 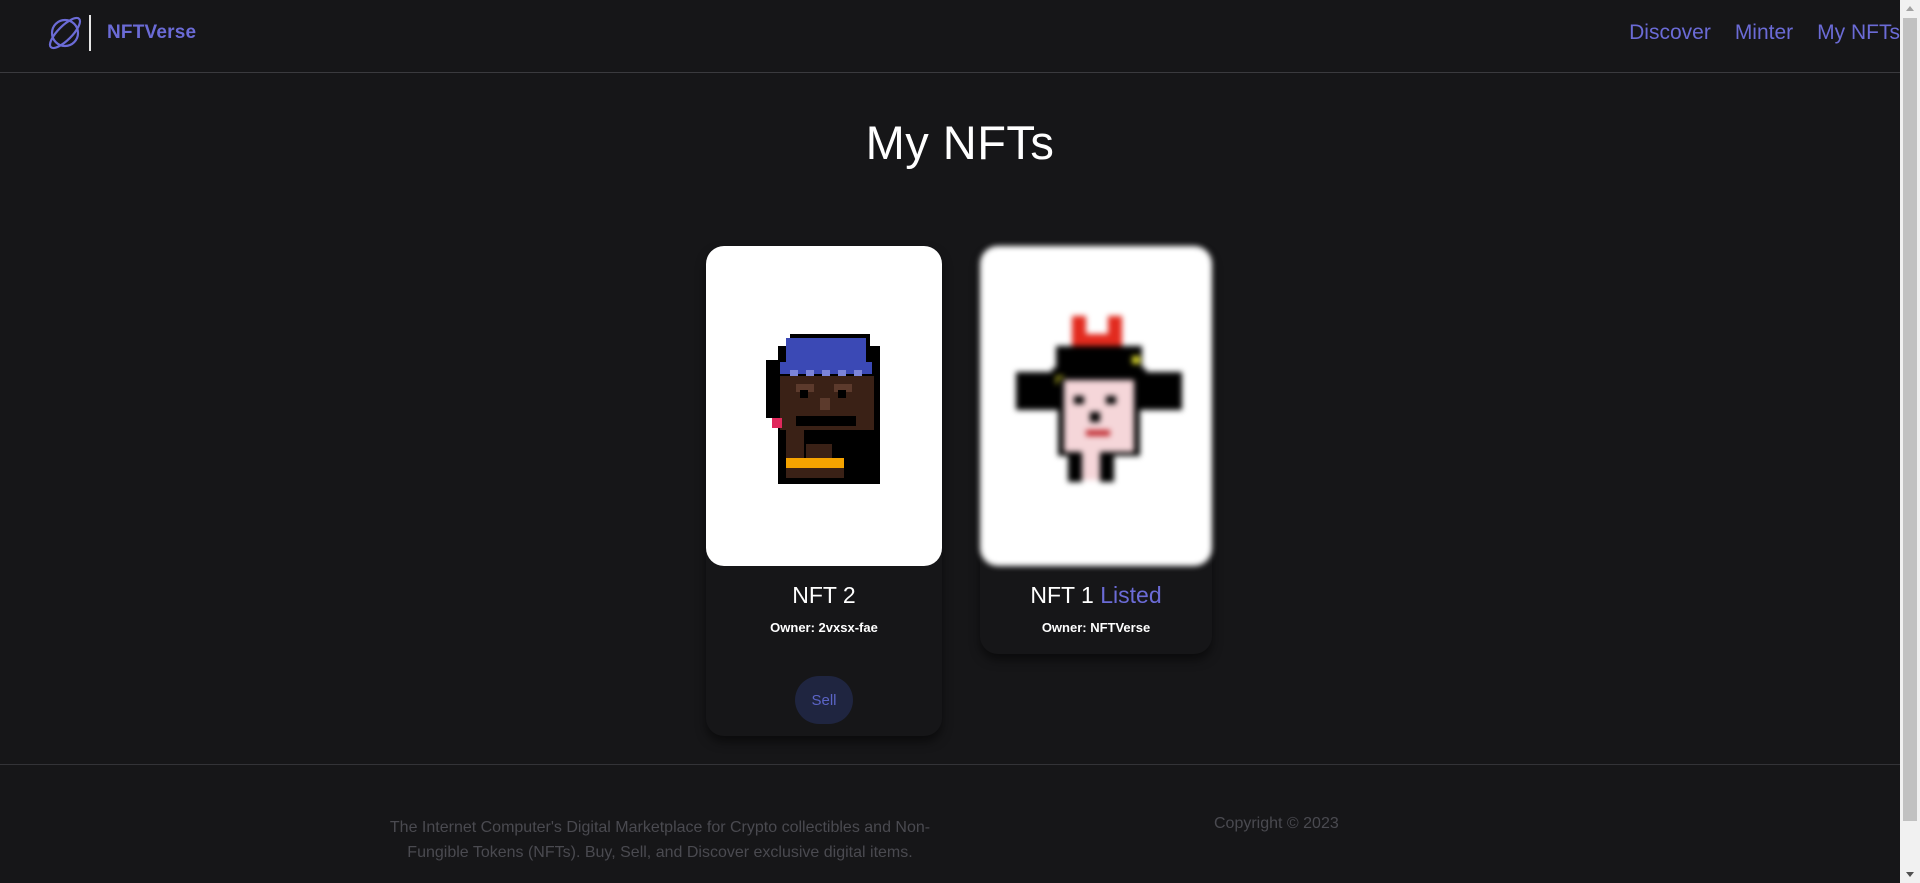 I want to click on nav-links: Discover Minter My NFTs, so click(x=1764, y=33).